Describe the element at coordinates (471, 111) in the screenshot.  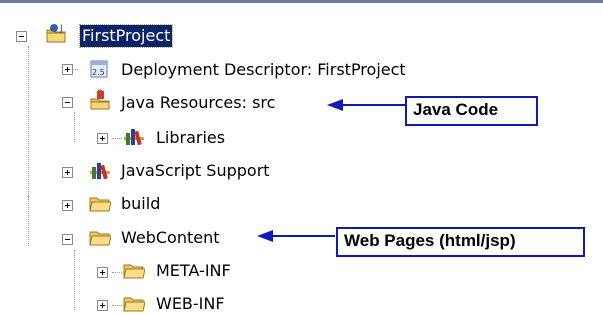
I see `callout-java-code: Java Code` at that location.